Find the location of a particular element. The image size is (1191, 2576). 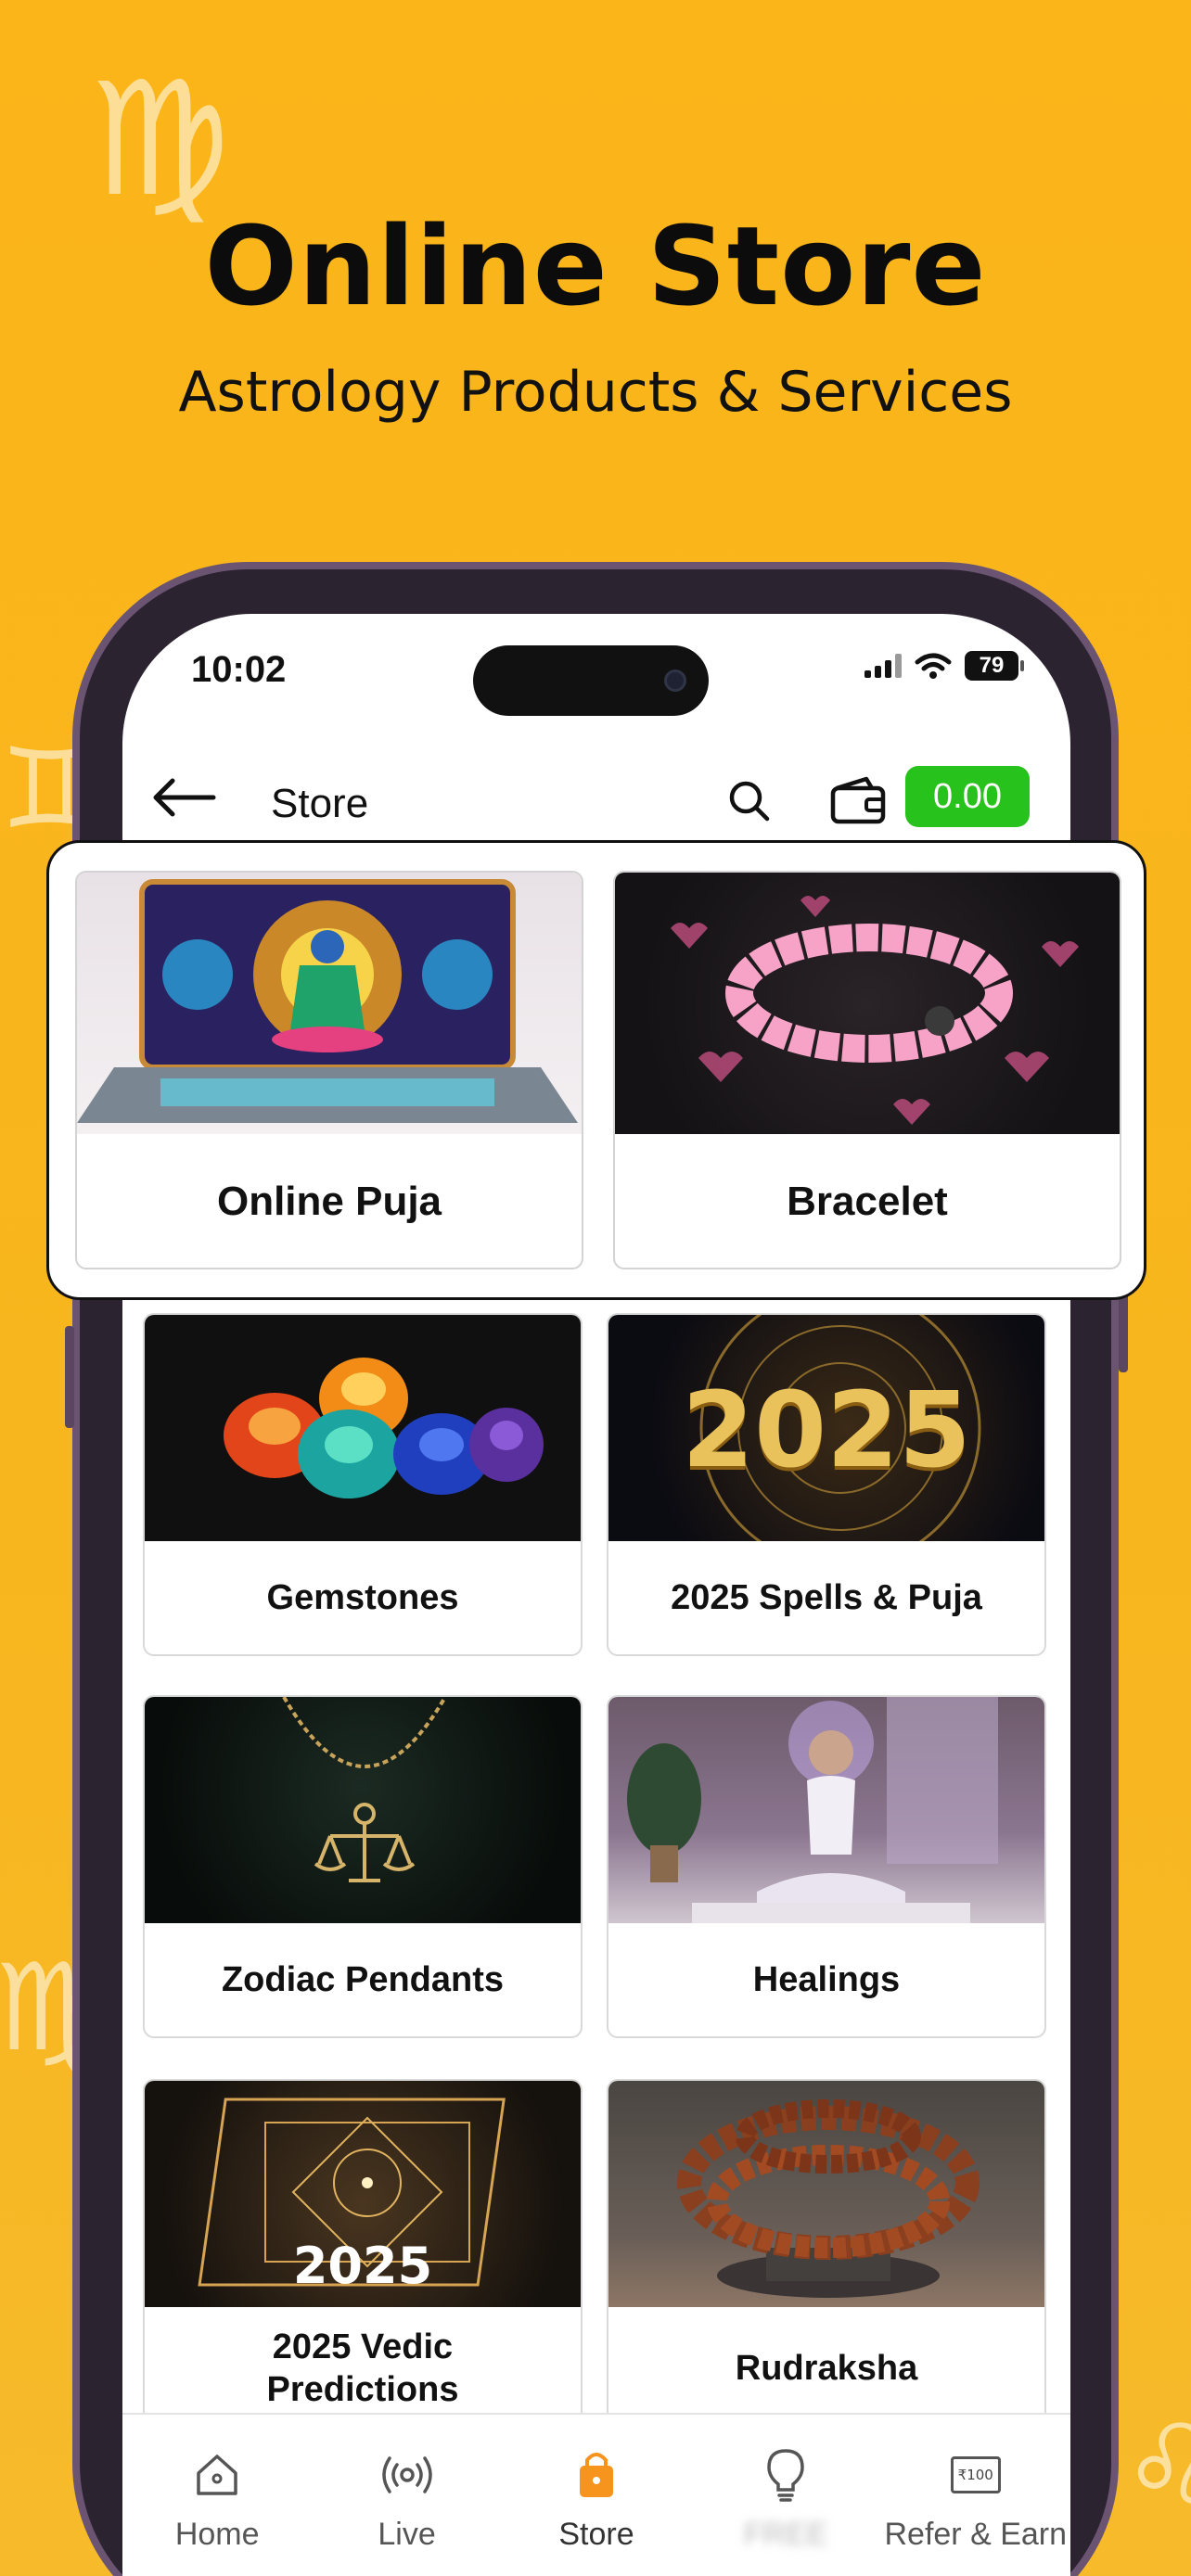

battery-icon: 79 is located at coordinates (995, 666).